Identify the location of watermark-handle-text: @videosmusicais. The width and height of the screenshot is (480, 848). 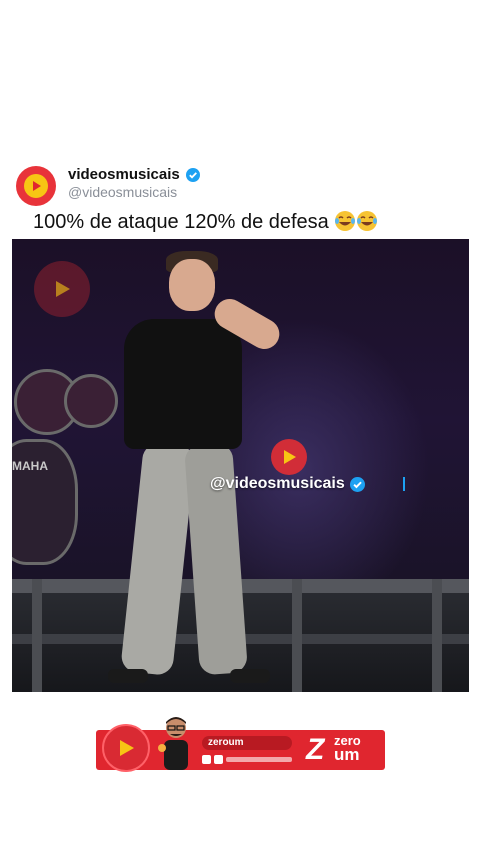
(277, 483).